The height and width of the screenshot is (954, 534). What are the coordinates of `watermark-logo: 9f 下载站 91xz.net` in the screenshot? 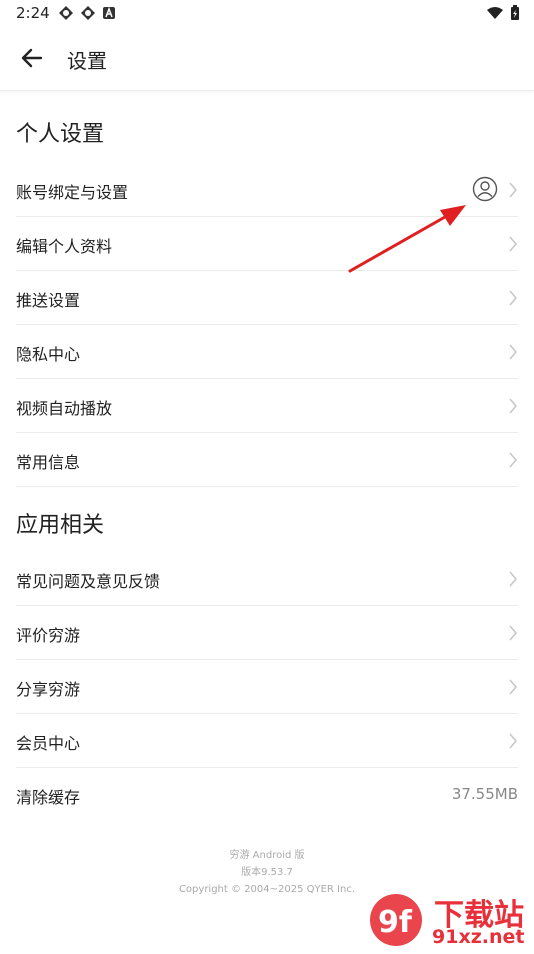 It's located at (447, 919).